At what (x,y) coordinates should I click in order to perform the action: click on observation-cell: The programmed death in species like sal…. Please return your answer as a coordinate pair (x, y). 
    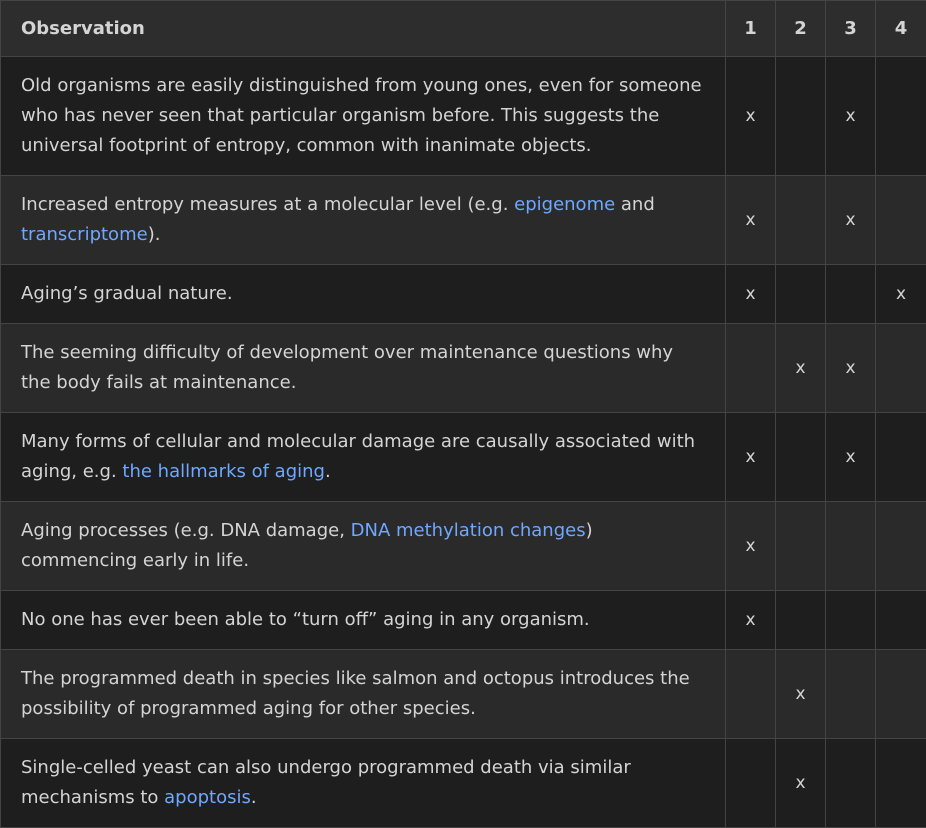
    Looking at the image, I should click on (363, 694).